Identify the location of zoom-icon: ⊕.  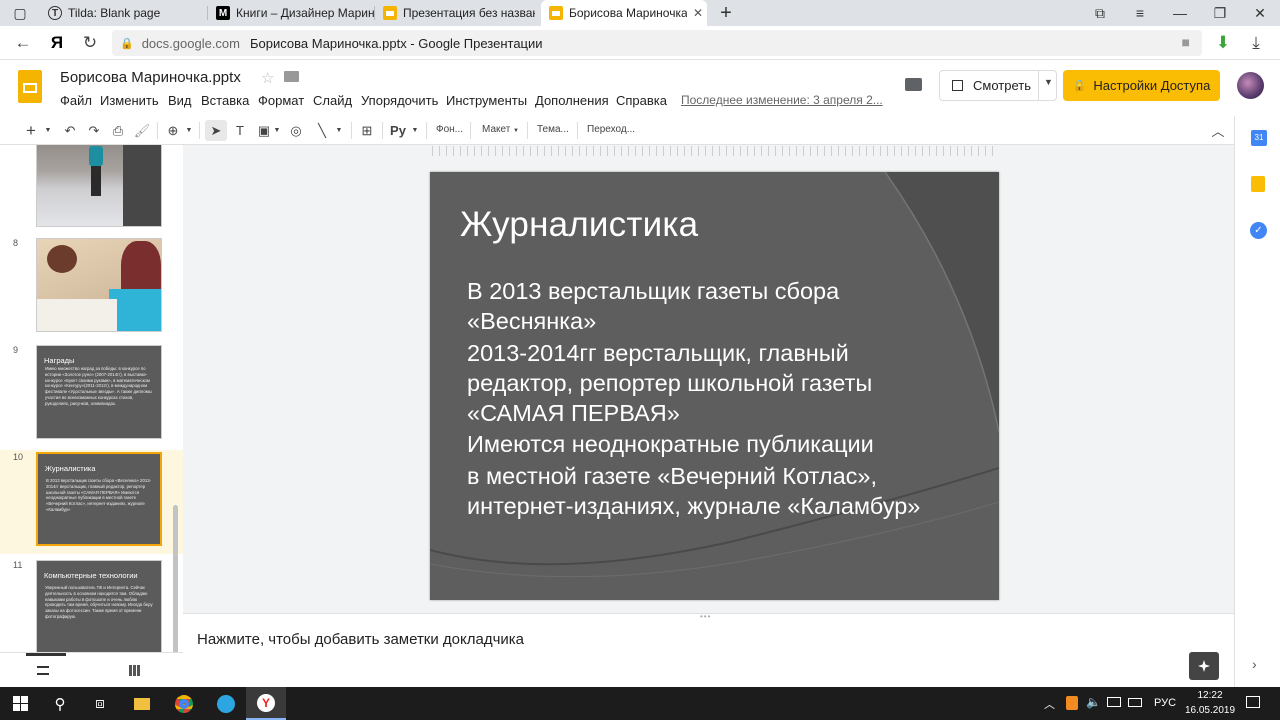
(173, 130).